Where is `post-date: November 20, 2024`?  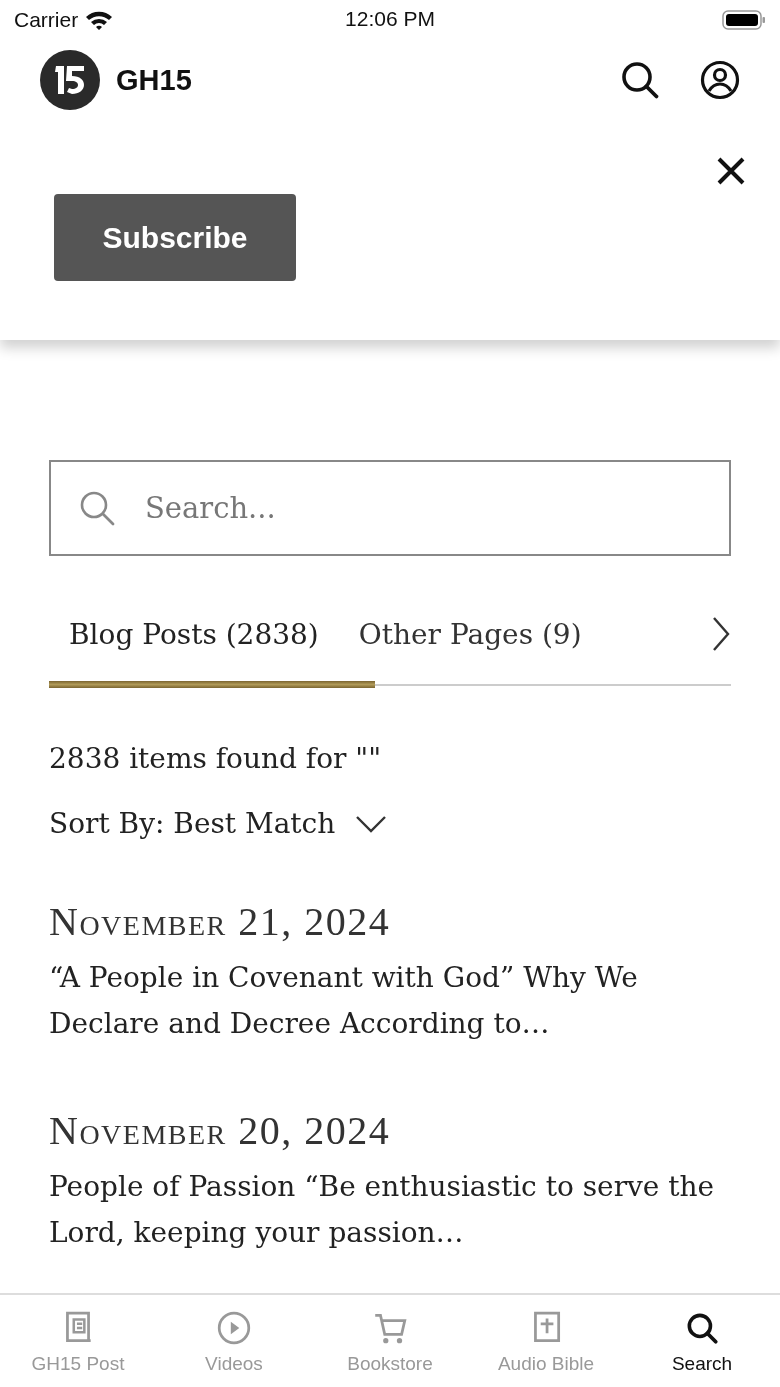
post-date: November 20, 2024 is located at coordinates (220, 1130).